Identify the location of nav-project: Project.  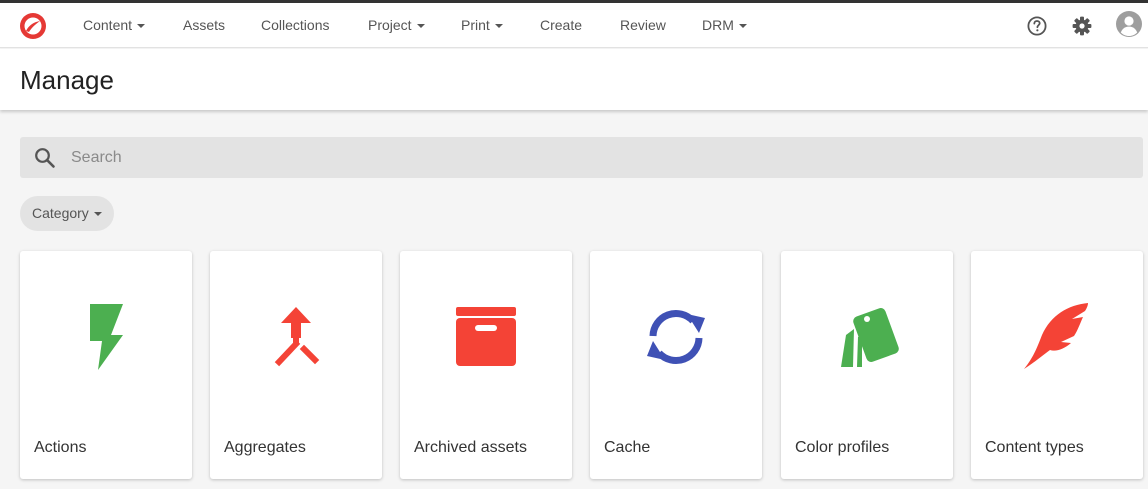
(396, 25).